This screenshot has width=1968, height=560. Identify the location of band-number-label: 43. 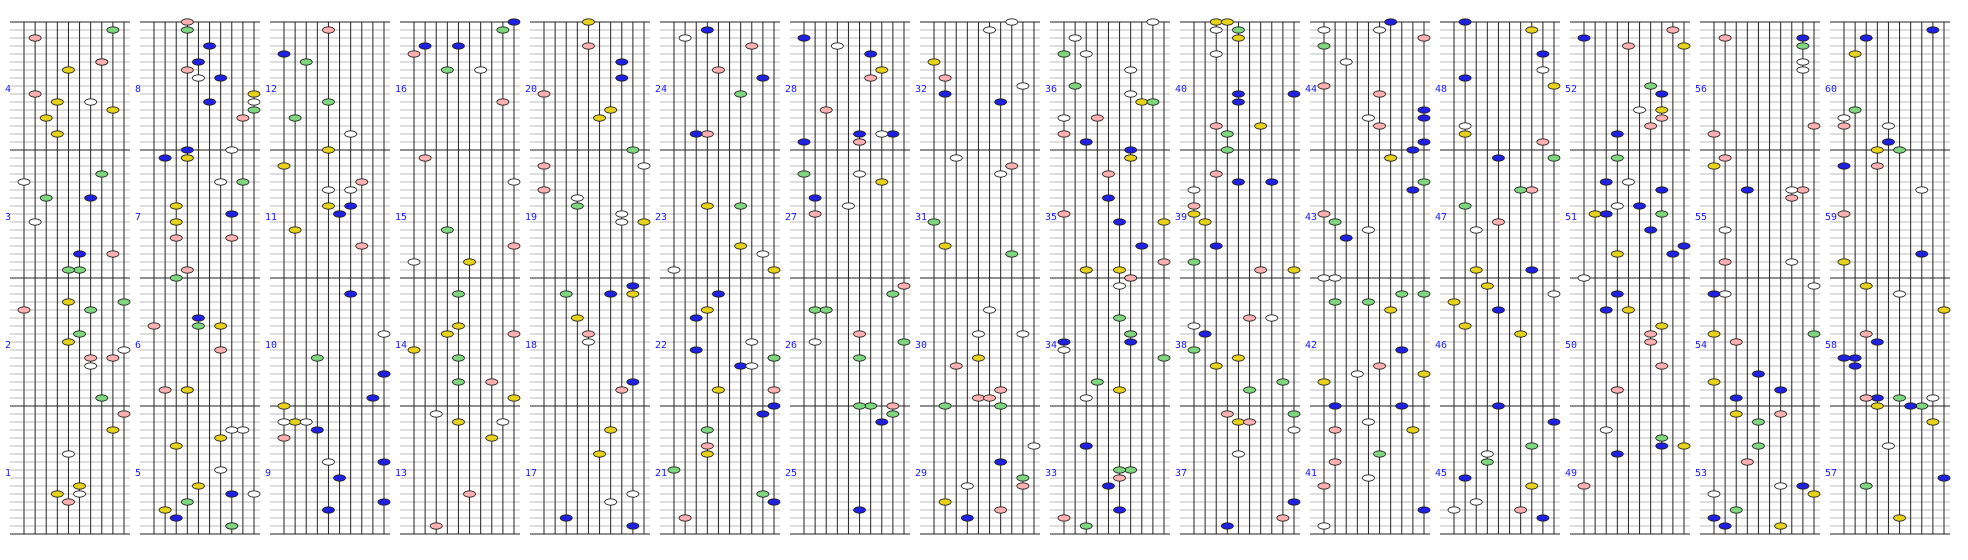
(1311, 217).